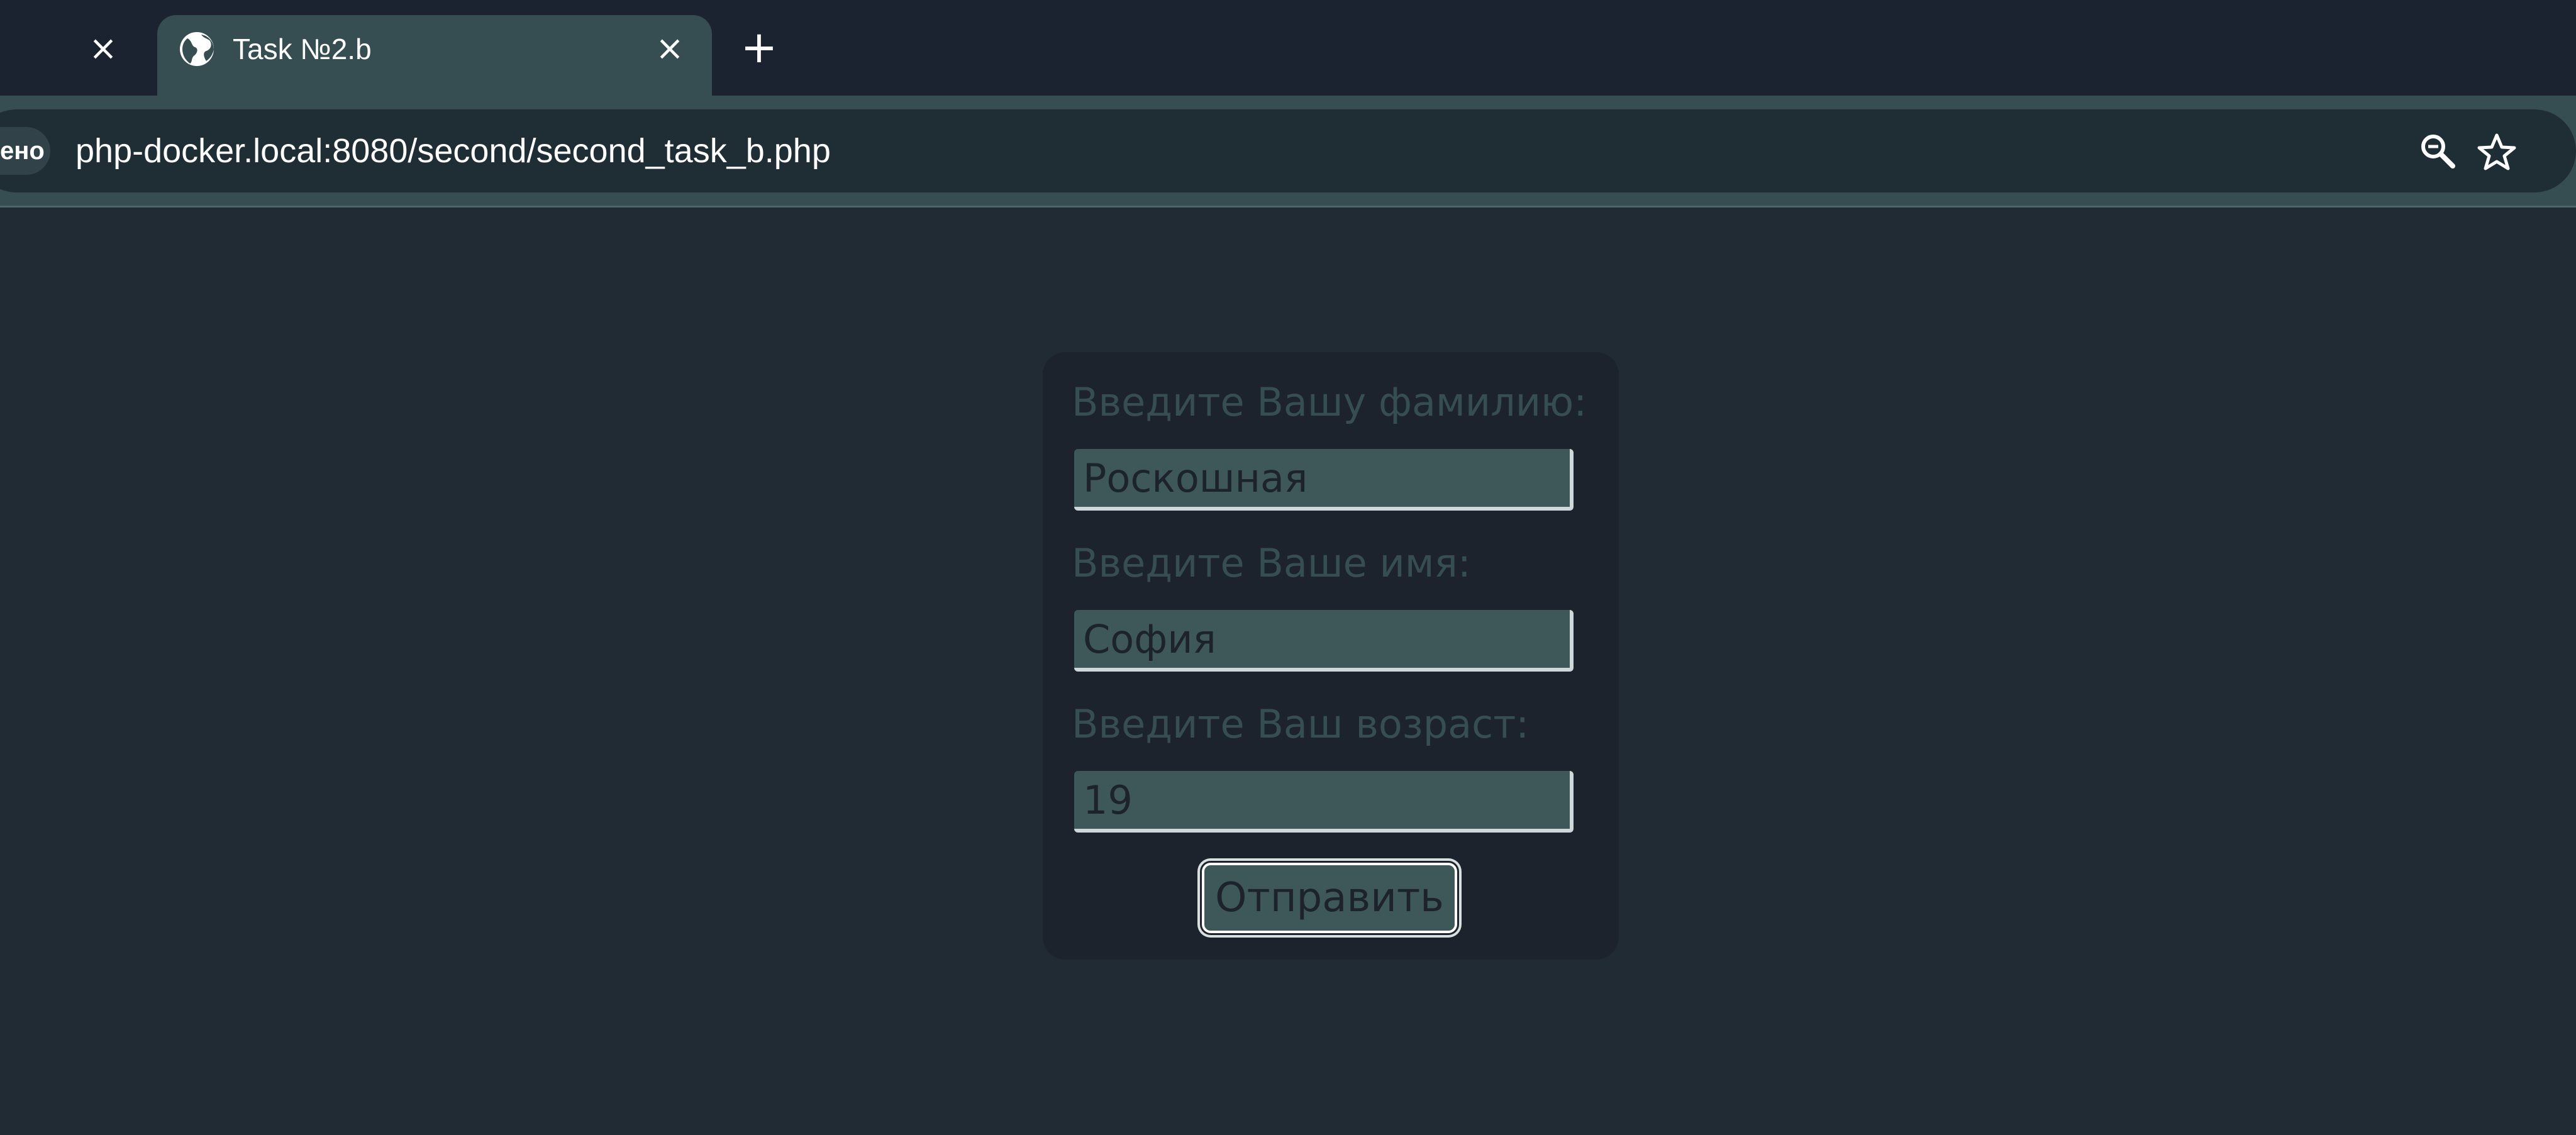 This screenshot has width=2576, height=1135. I want to click on surname-input, so click(1324, 480).